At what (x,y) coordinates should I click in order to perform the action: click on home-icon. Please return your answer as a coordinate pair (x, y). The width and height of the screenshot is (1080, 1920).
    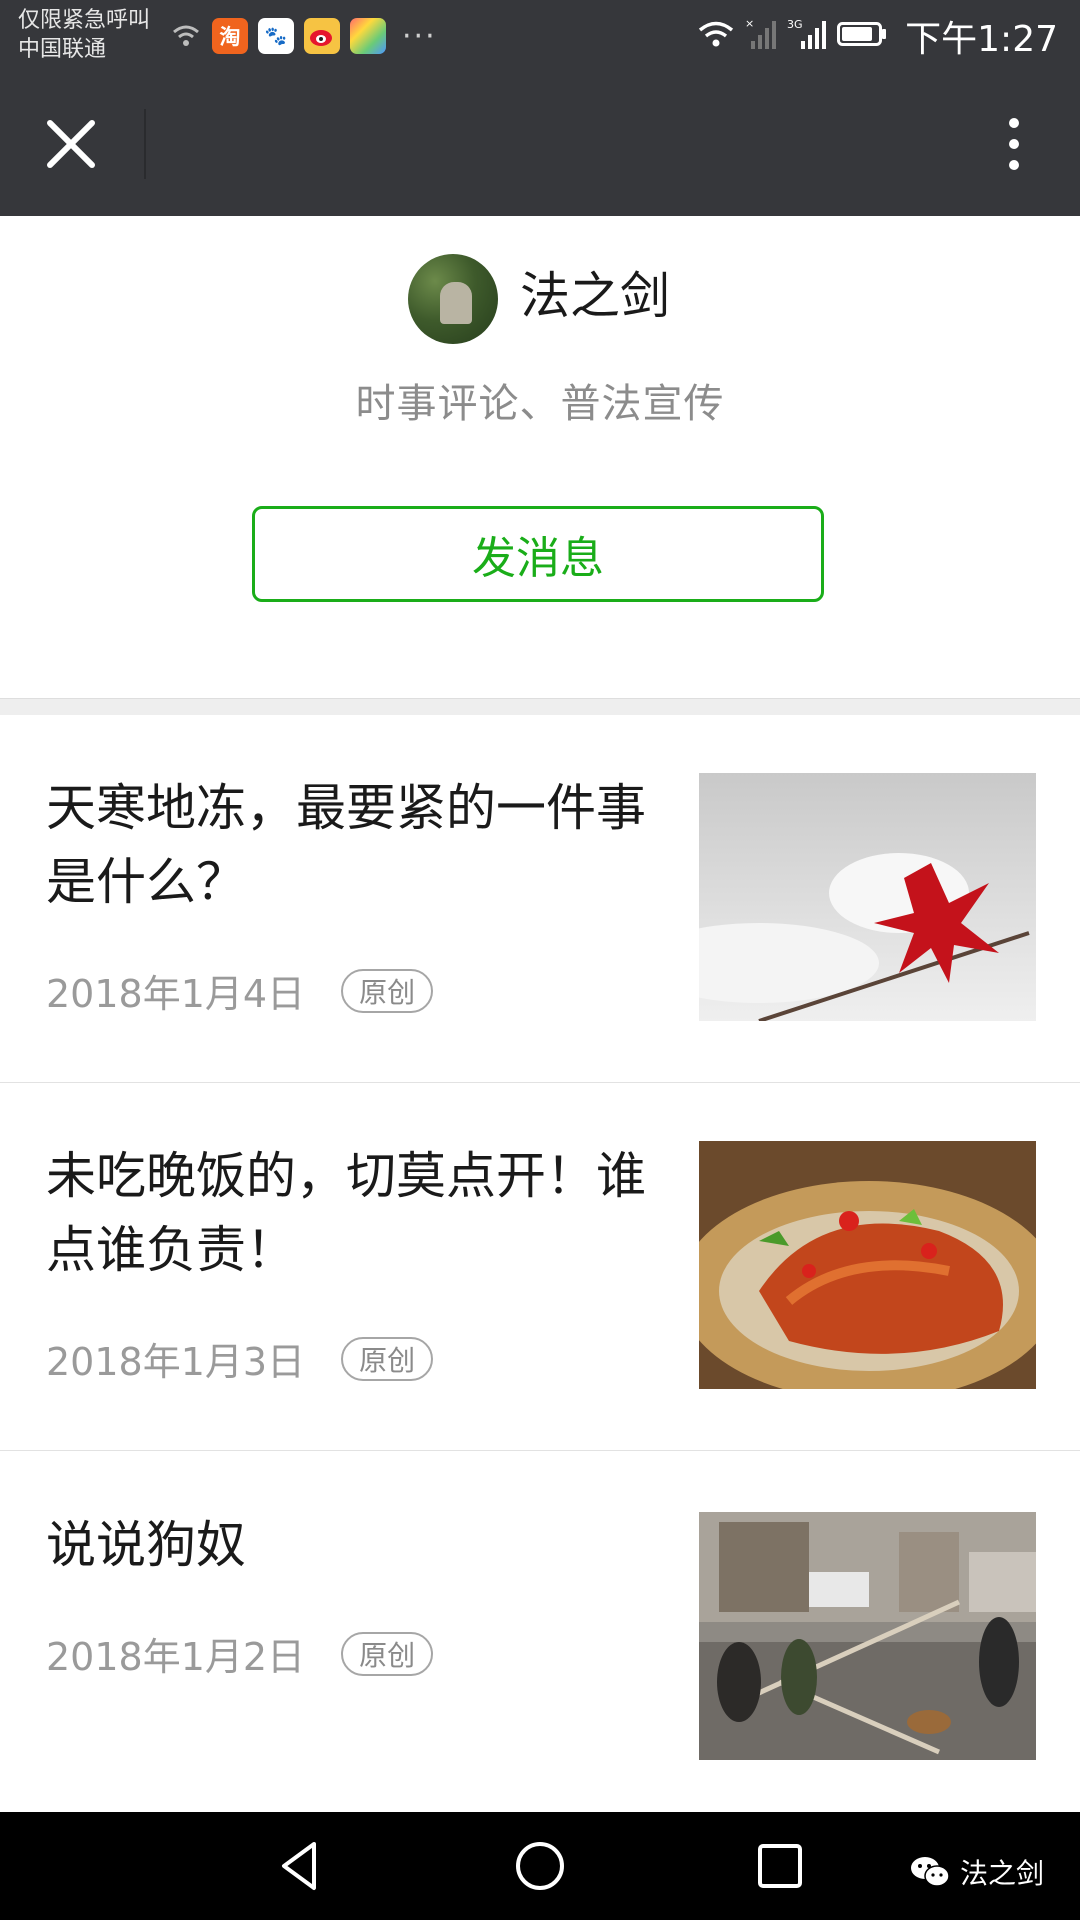
    Looking at the image, I should click on (540, 1866).